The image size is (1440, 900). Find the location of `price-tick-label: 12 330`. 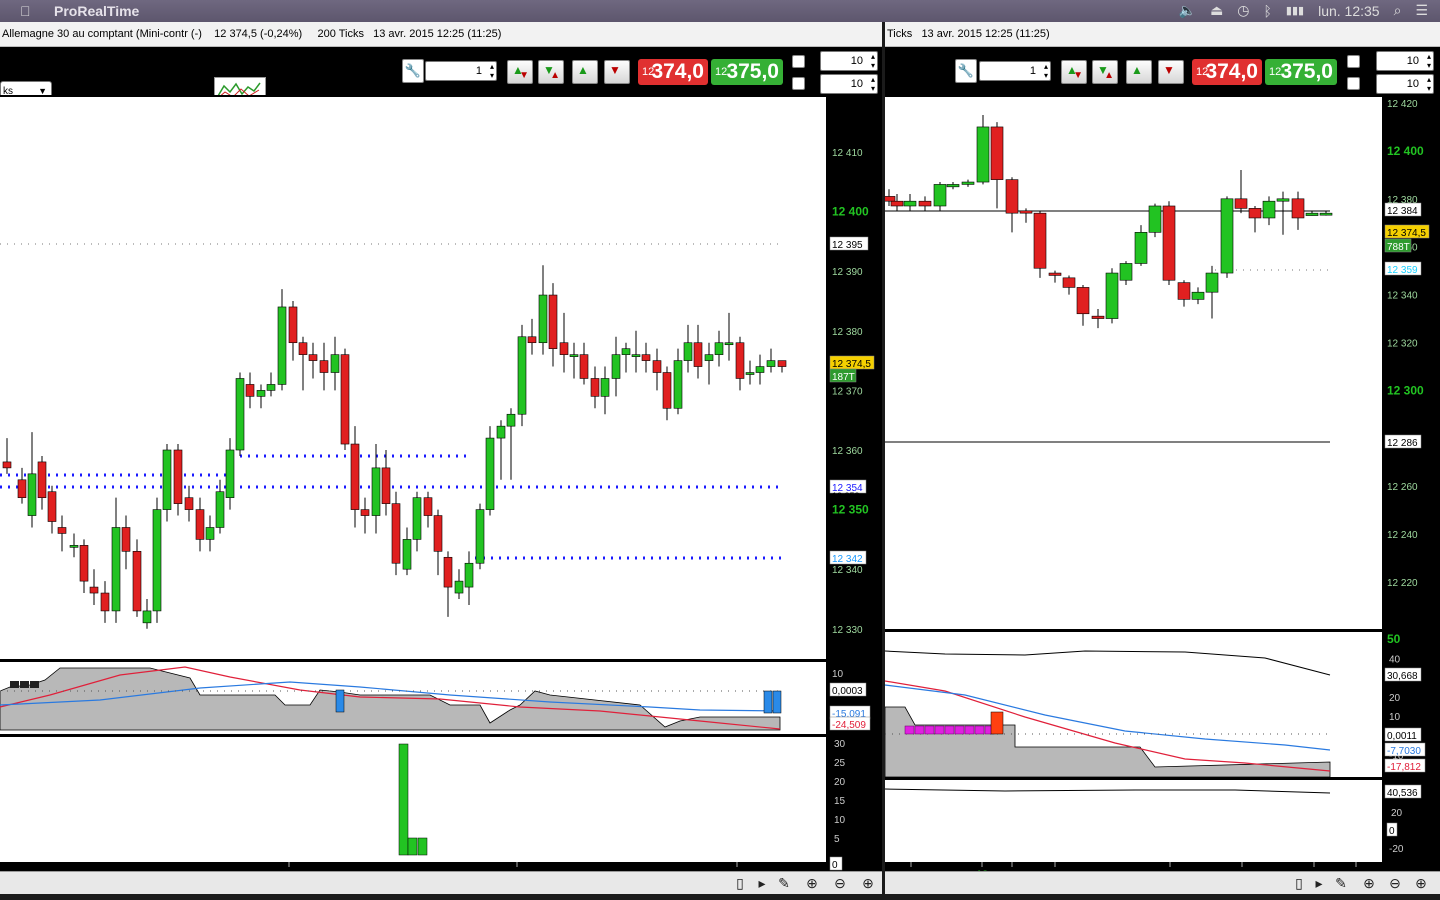

price-tick-label: 12 330 is located at coordinates (847, 630).